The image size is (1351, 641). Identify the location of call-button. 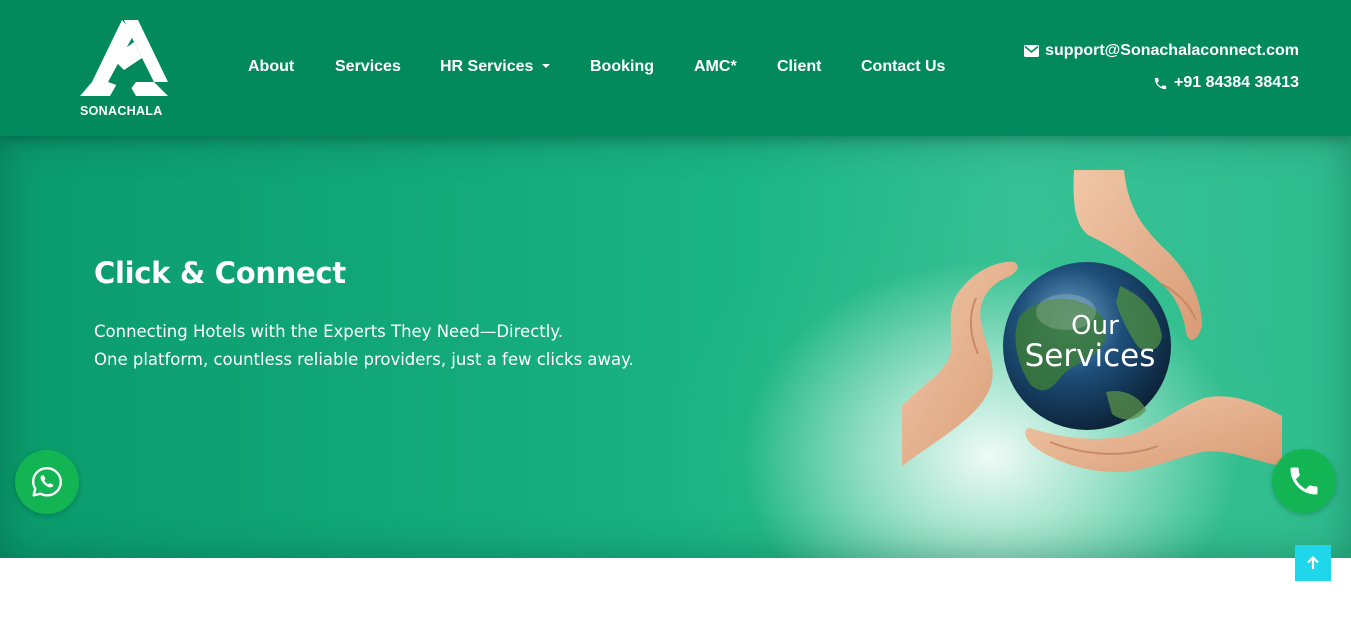
(1304, 481).